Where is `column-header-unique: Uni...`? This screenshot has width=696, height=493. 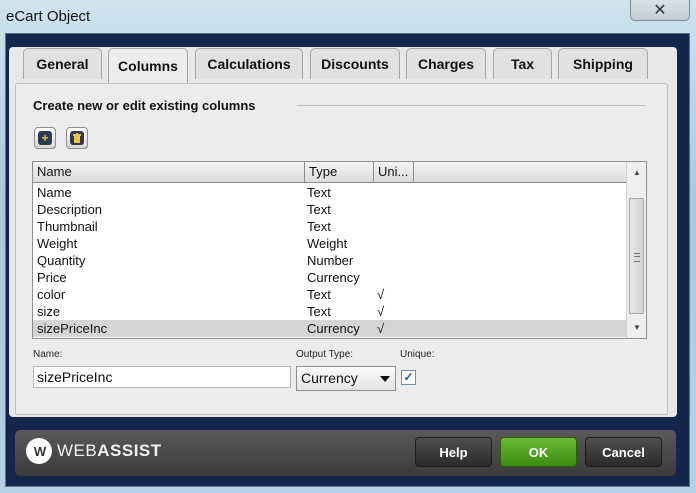
column-header-unique: Uni... is located at coordinates (394, 172).